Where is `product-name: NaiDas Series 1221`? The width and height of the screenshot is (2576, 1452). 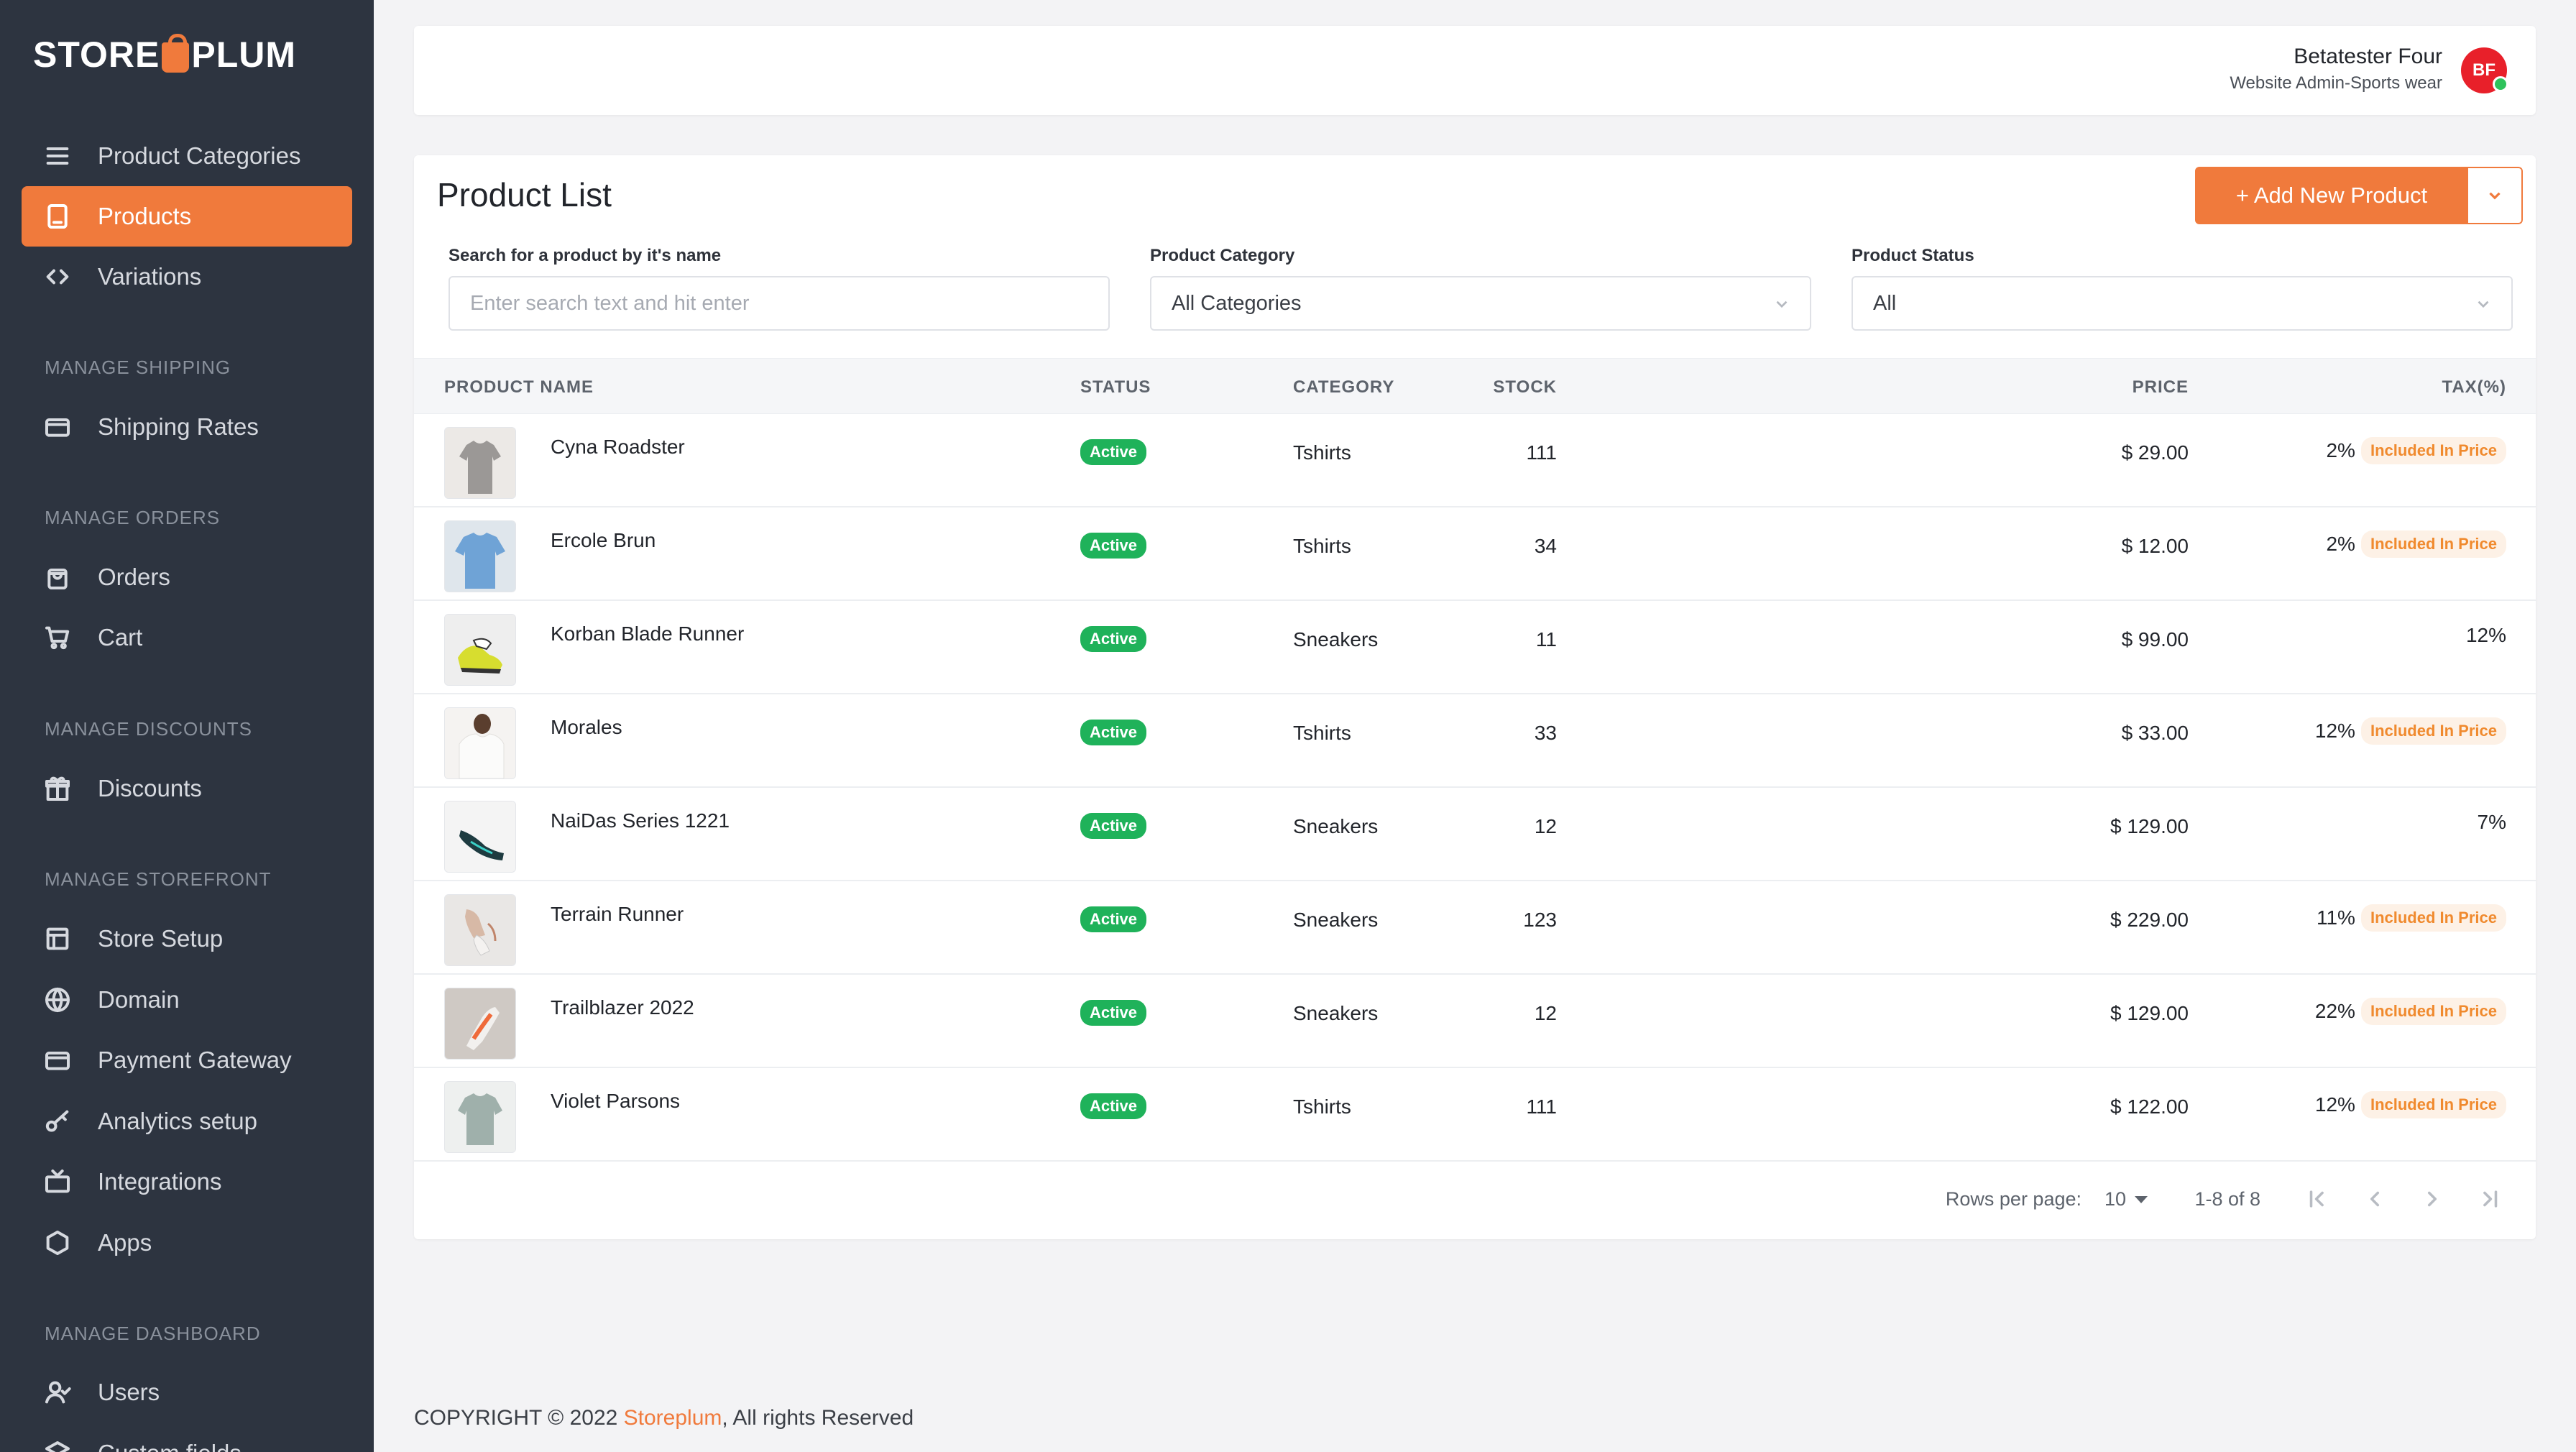 product-name: NaiDas Series 1221 is located at coordinates (640, 820).